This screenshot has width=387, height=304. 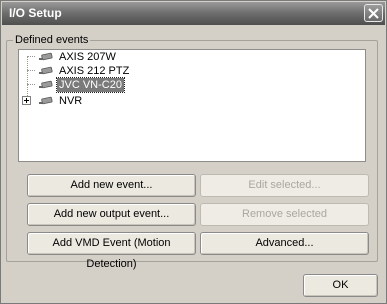 What do you see at coordinates (90, 85) in the screenshot?
I see `tree-item-label: JVC VN-C20` at bounding box center [90, 85].